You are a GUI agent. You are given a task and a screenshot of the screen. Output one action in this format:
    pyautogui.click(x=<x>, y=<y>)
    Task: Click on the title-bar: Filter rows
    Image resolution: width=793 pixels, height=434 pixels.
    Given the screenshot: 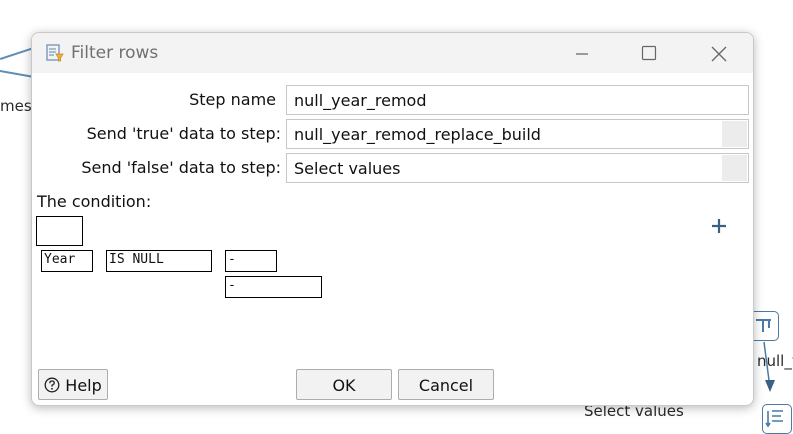 What is the action you would take?
    pyautogui.click(x=392, y=53)
    